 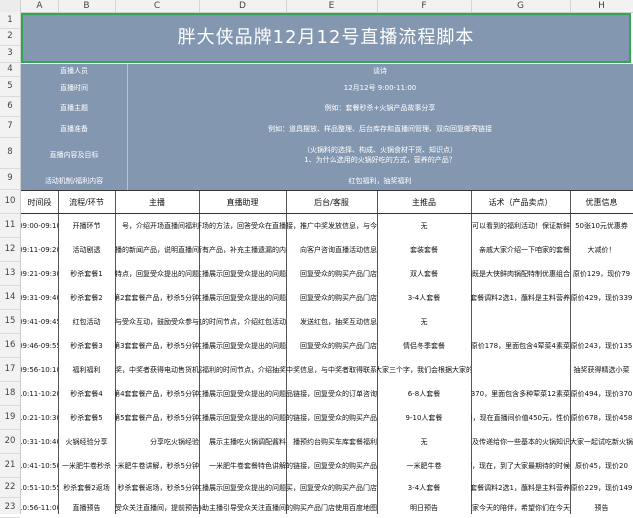 What do you see at coordinates (521, 346) in the screenshot?
I see `table-cell: 原价178，里面包含4荤菜4素菜` at bounding box center [521, 346].